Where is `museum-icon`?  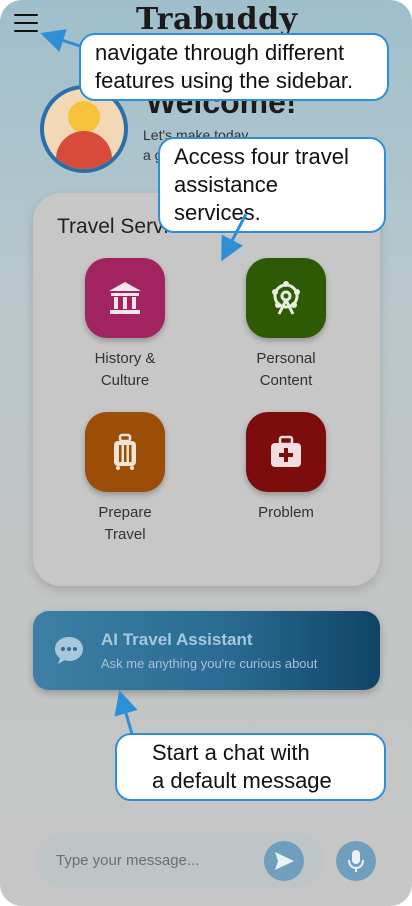 museum-icon is located at coordinates (125, 298).